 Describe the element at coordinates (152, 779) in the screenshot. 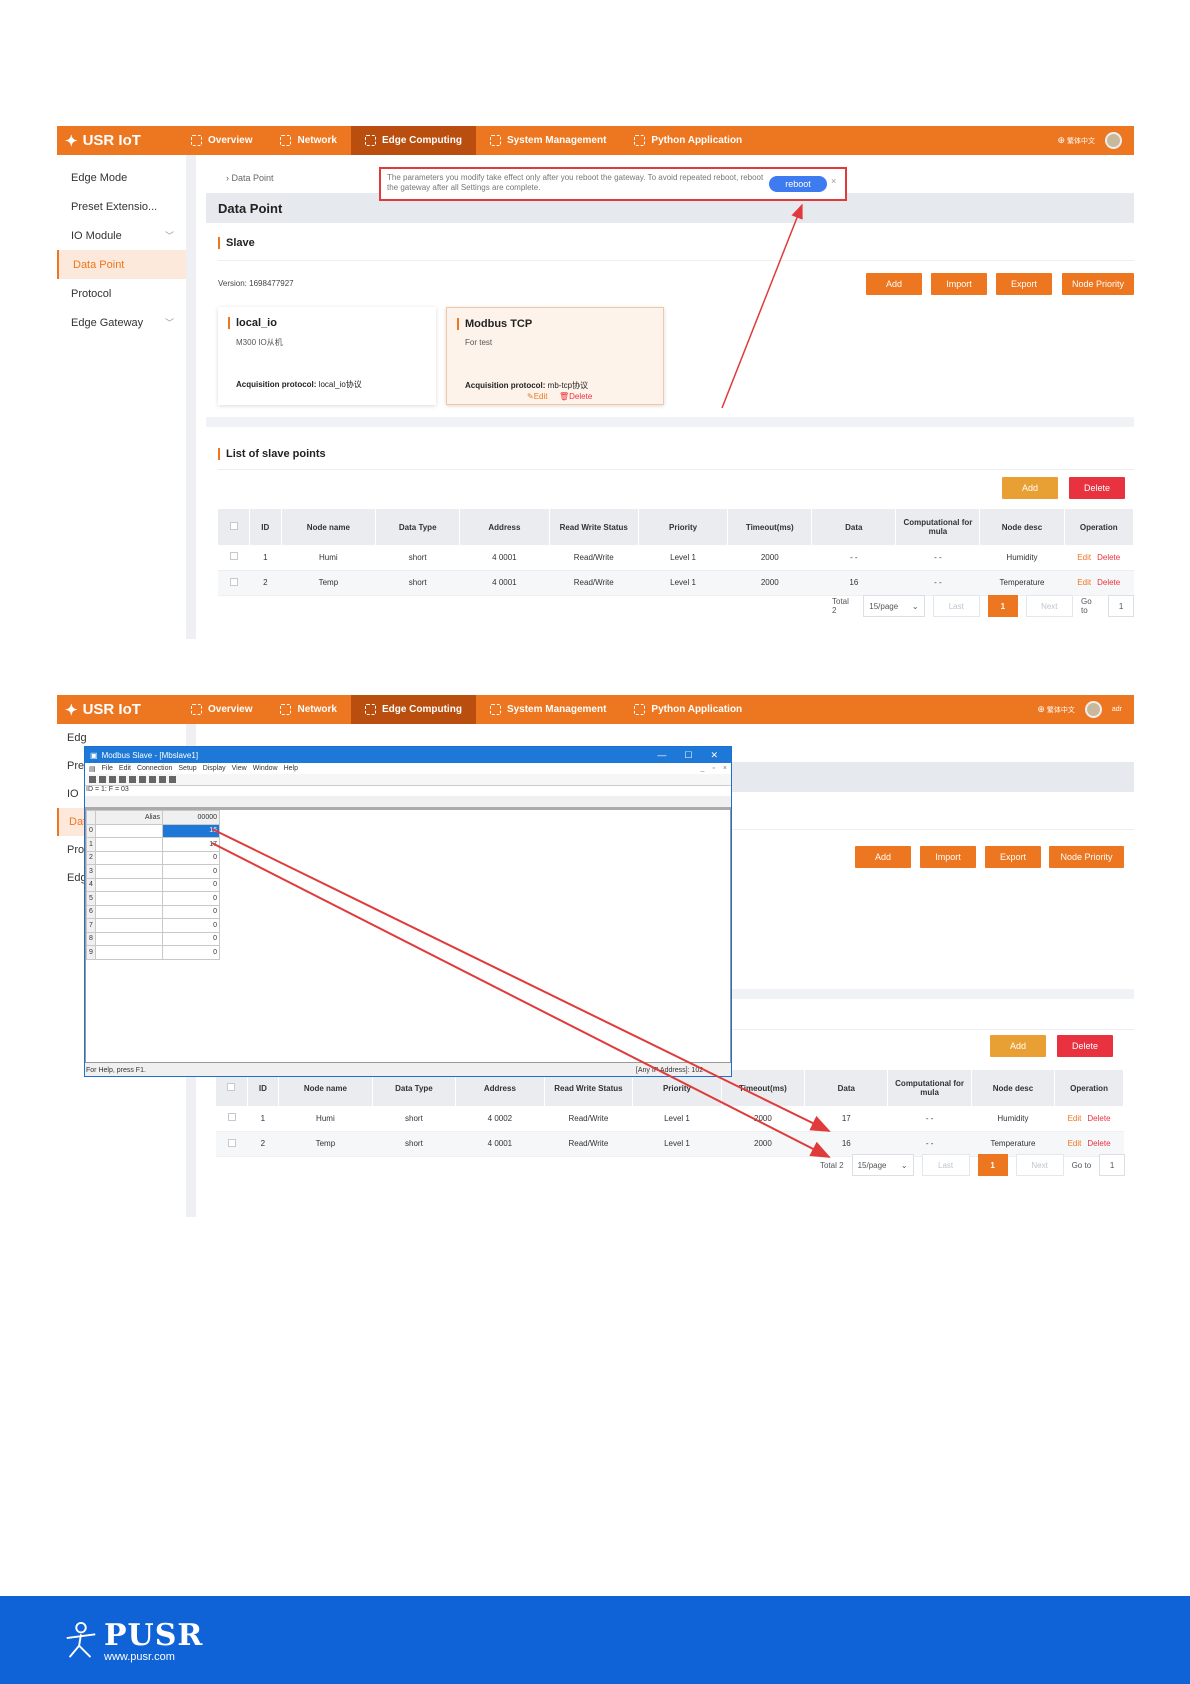

I see `copy-icon` at that location.